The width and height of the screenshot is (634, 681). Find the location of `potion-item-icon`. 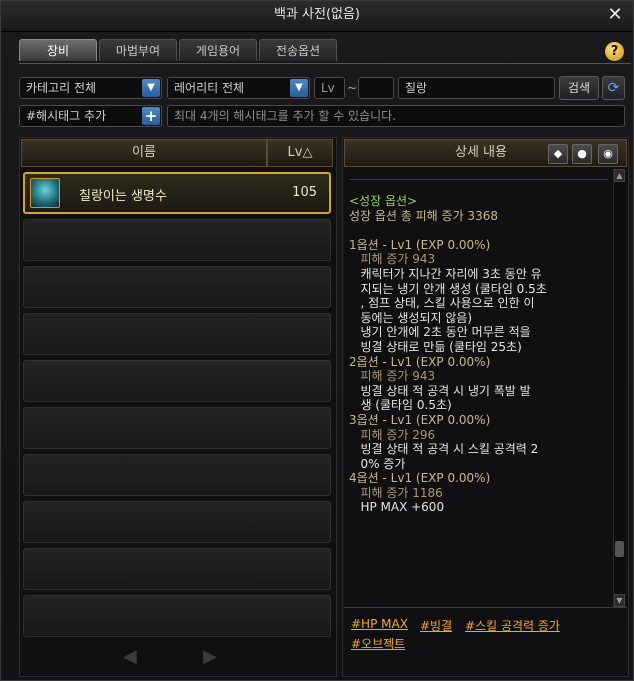

potion-item-icon is located at coordinates (45, 193).